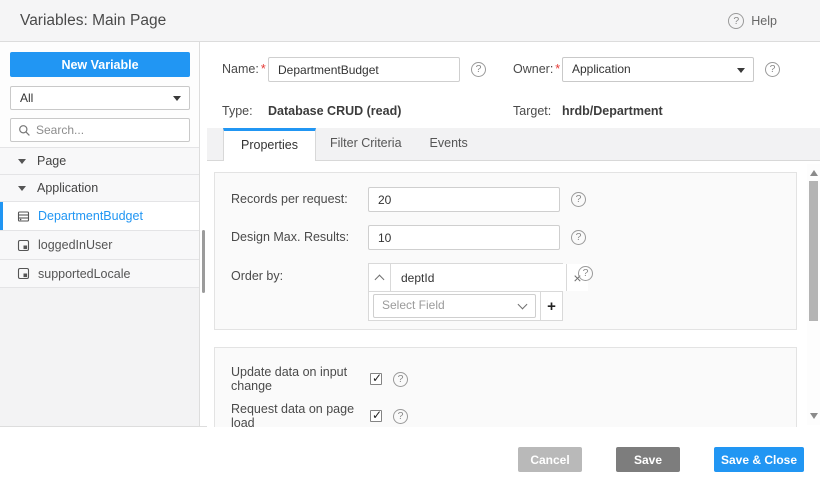  What do you see at coordinates (400, 416) in the screenshot?
I see `request-data-help-icon: ?` at bounding box center [400, 416].